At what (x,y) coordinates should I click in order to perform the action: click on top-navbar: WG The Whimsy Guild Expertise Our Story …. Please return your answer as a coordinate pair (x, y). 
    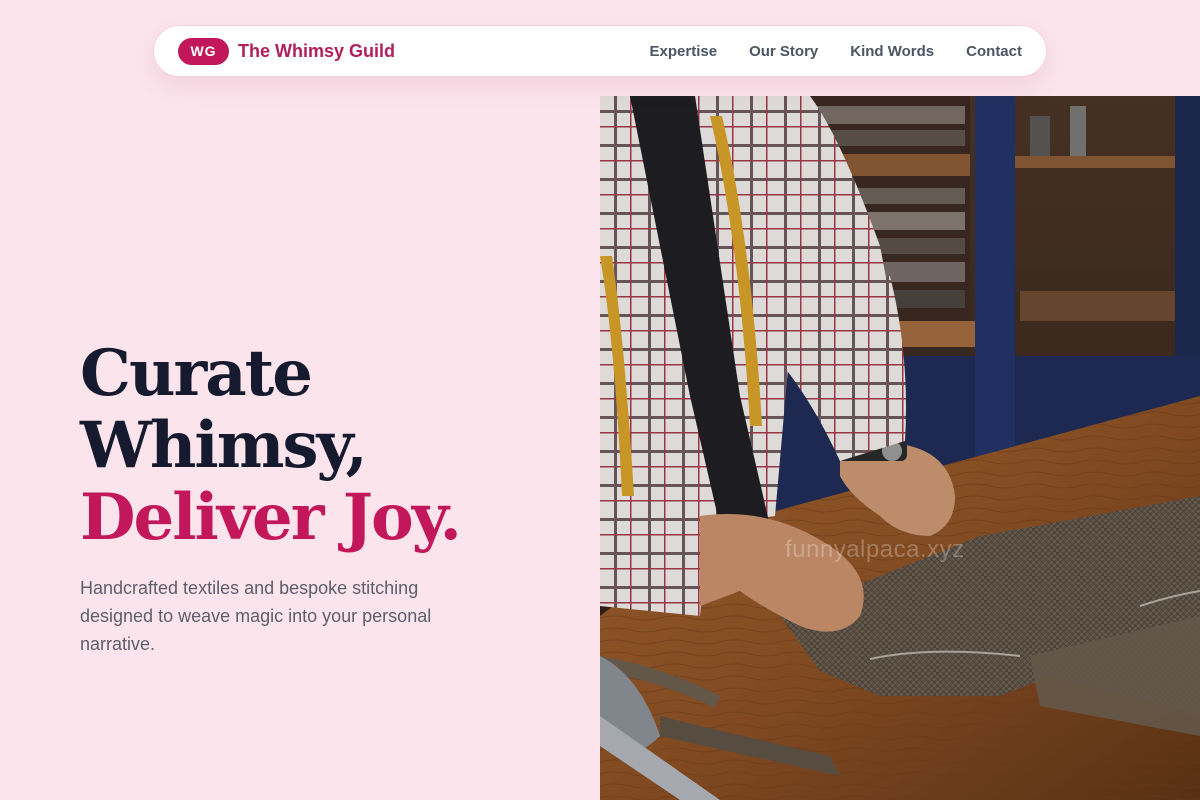
    Looking at the image, I should click on (600, 51).